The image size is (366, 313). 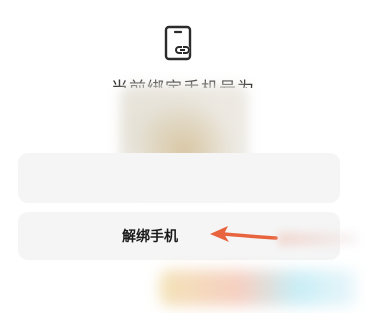 What do you see at coordinates (244, 234) in the screenshot?
I see `arrow-icon` at bounding box center [244, 234].